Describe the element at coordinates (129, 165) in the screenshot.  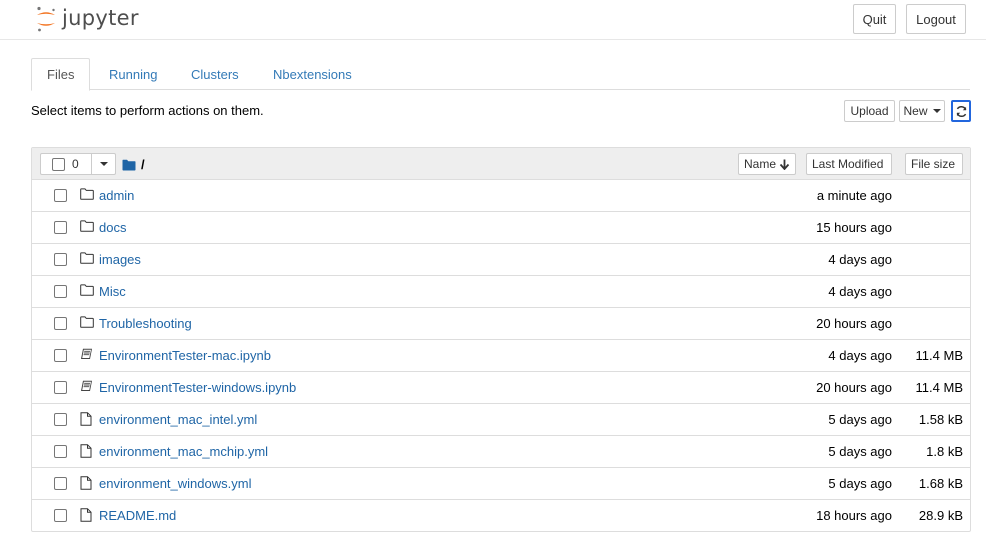
I see `folder-filled-icon` at that location.